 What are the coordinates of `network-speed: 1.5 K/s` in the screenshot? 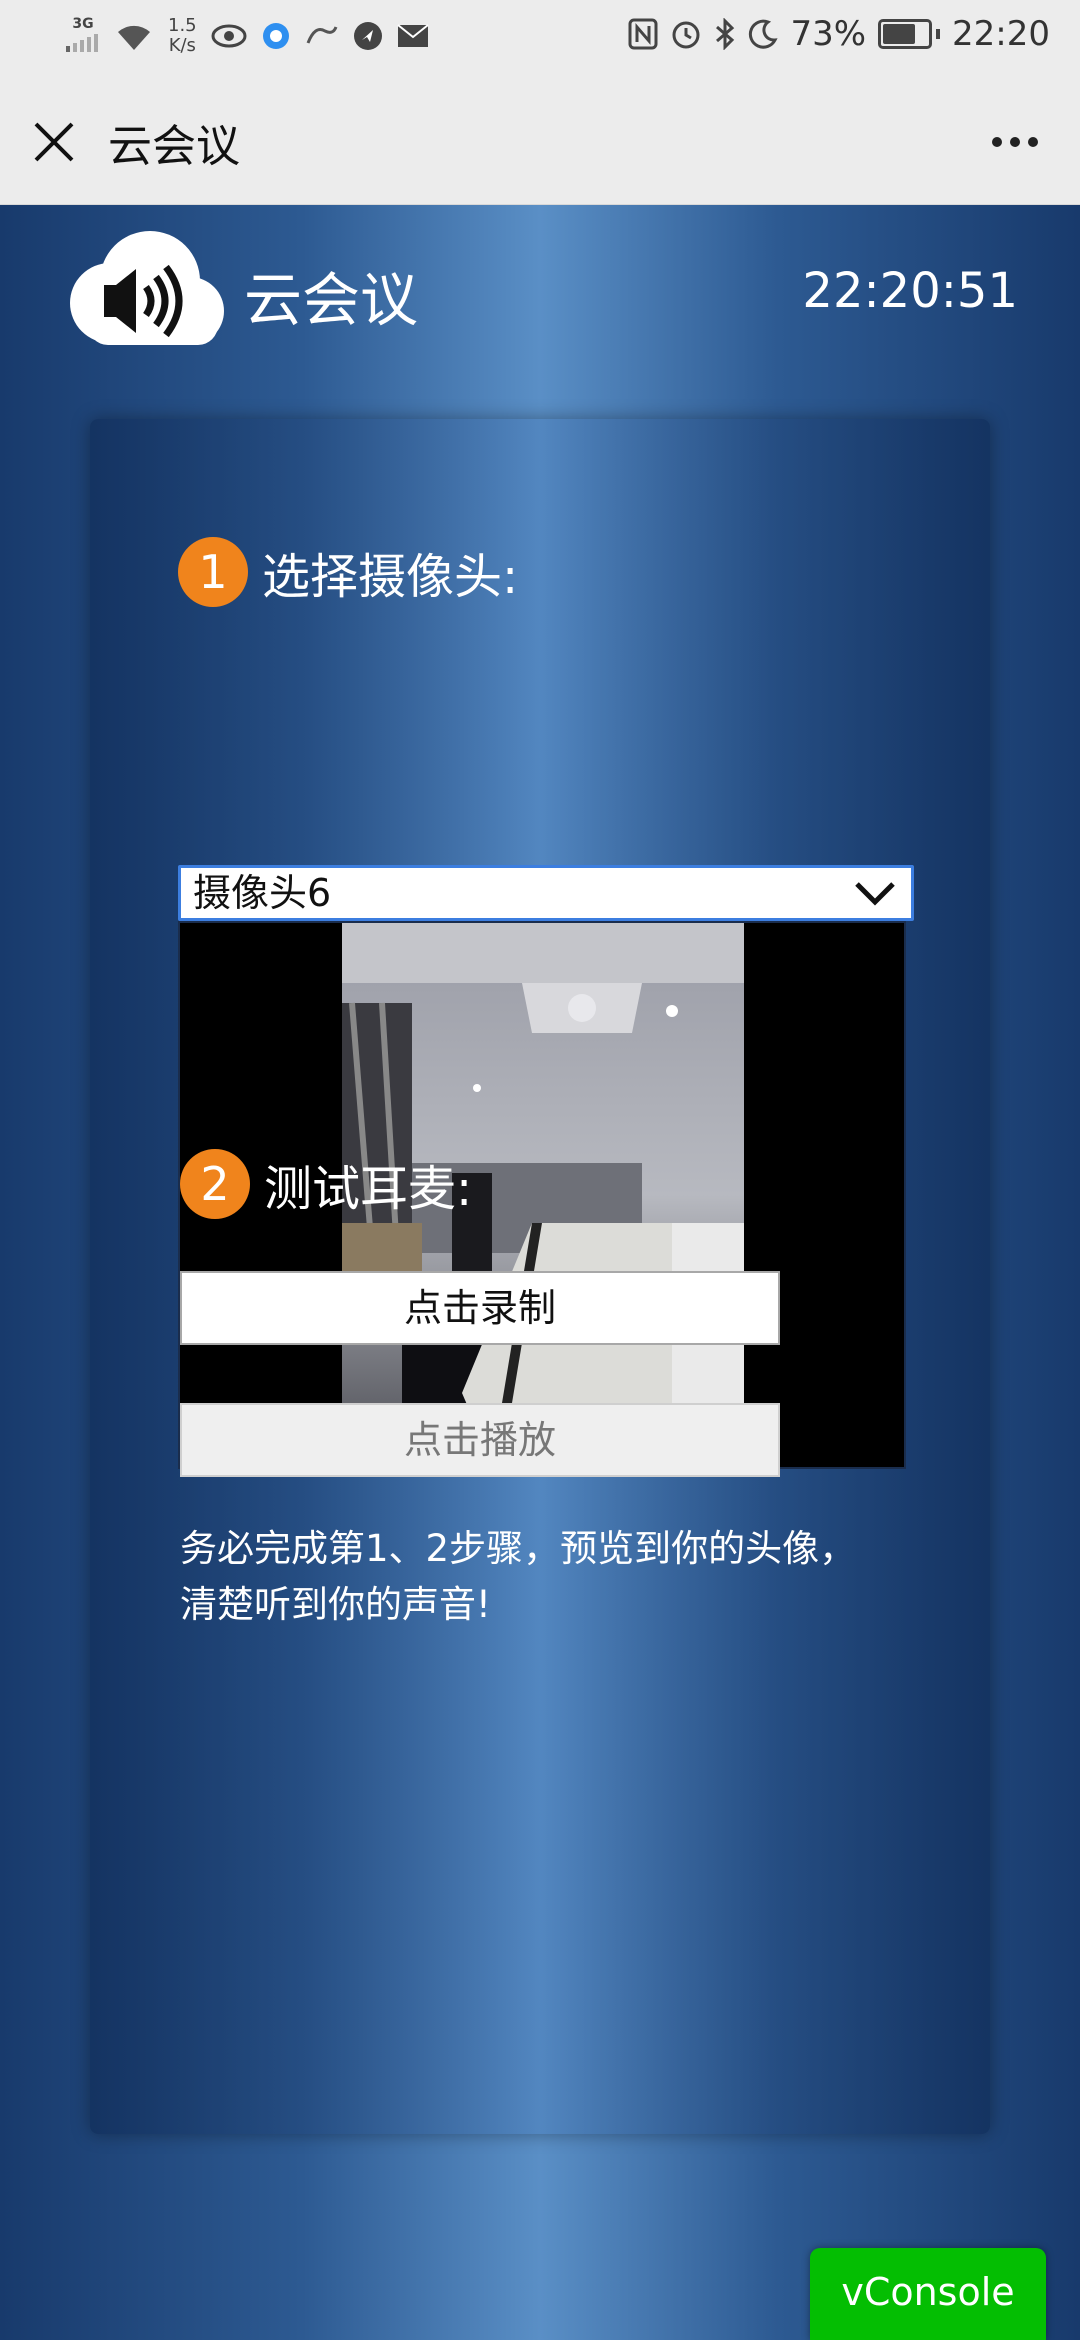 It's located at (182, 35).